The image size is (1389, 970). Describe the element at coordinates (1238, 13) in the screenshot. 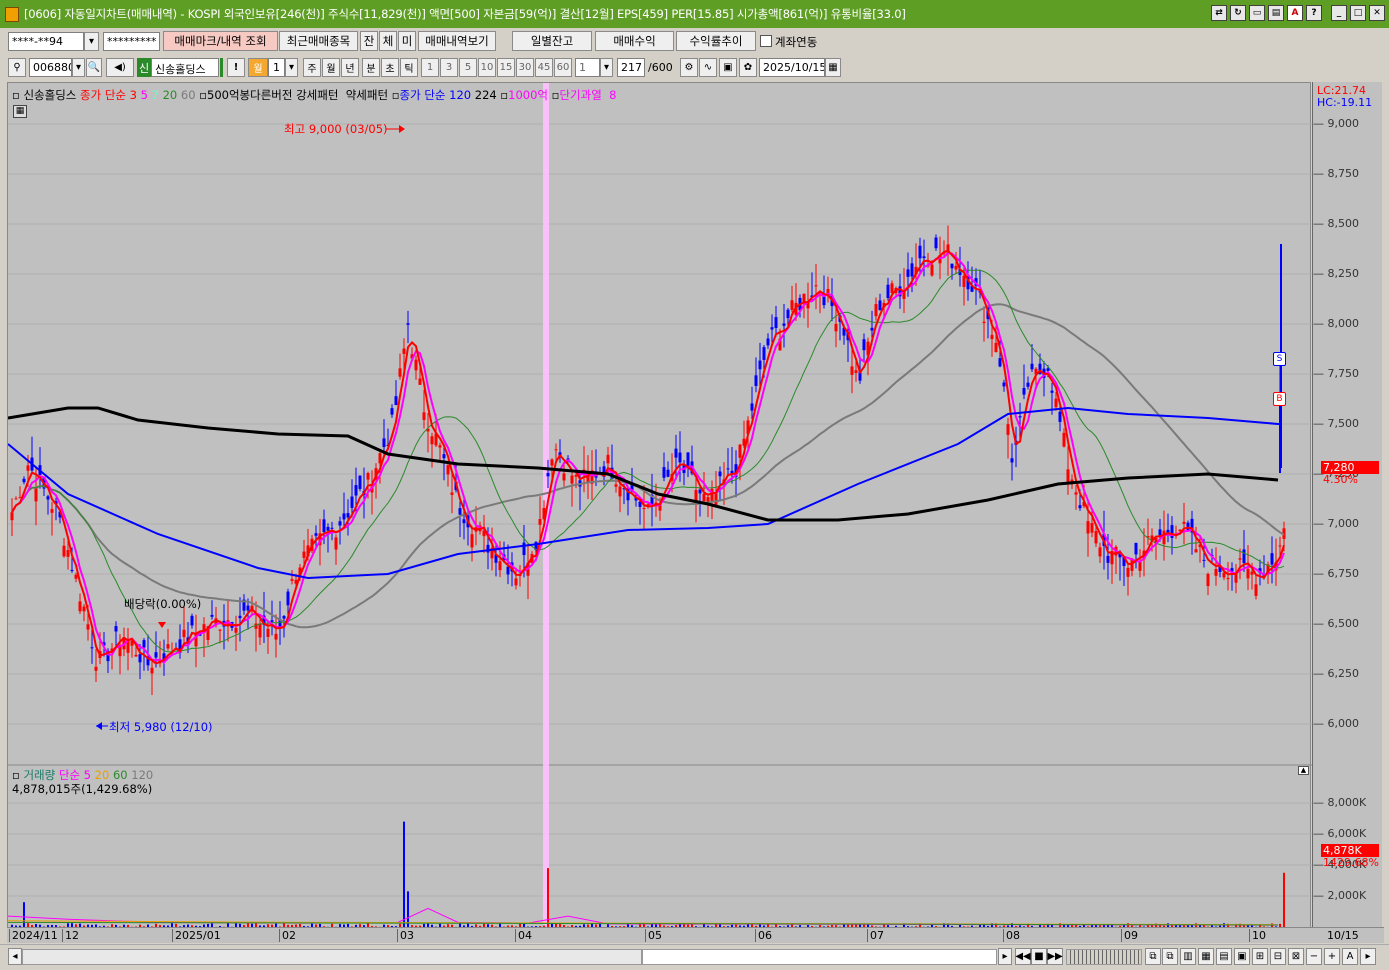

I see `refresh-icon: ↻` at that location.